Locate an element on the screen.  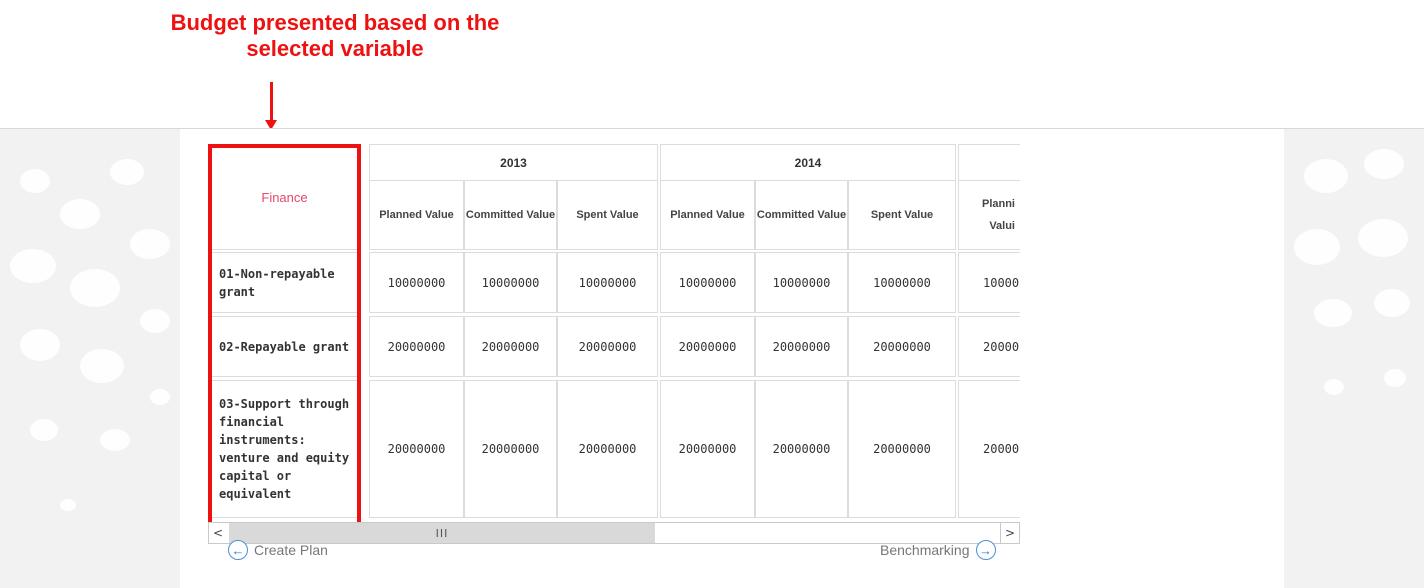
annotation-line-1: Budget presented based on the is located at coordinates (335, 22).